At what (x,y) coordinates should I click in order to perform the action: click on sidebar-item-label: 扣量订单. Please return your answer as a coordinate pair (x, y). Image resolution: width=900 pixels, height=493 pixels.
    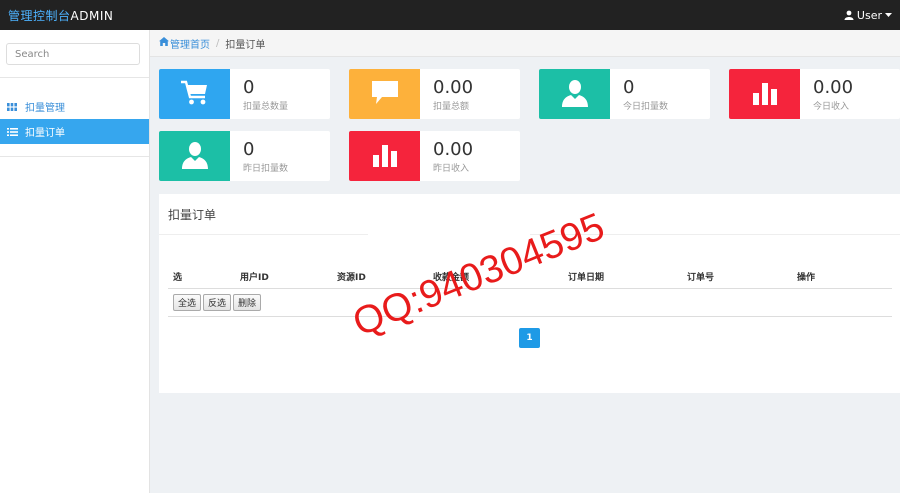
    Looking at the image, I should click on (45, 133).